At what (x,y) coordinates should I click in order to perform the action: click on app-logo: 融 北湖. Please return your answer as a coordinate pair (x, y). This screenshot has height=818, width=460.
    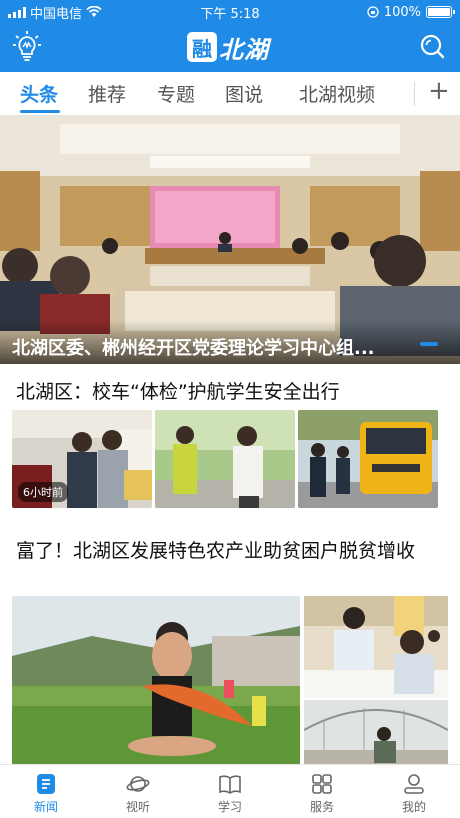
    Looking at the image, I should click on (228, 47).